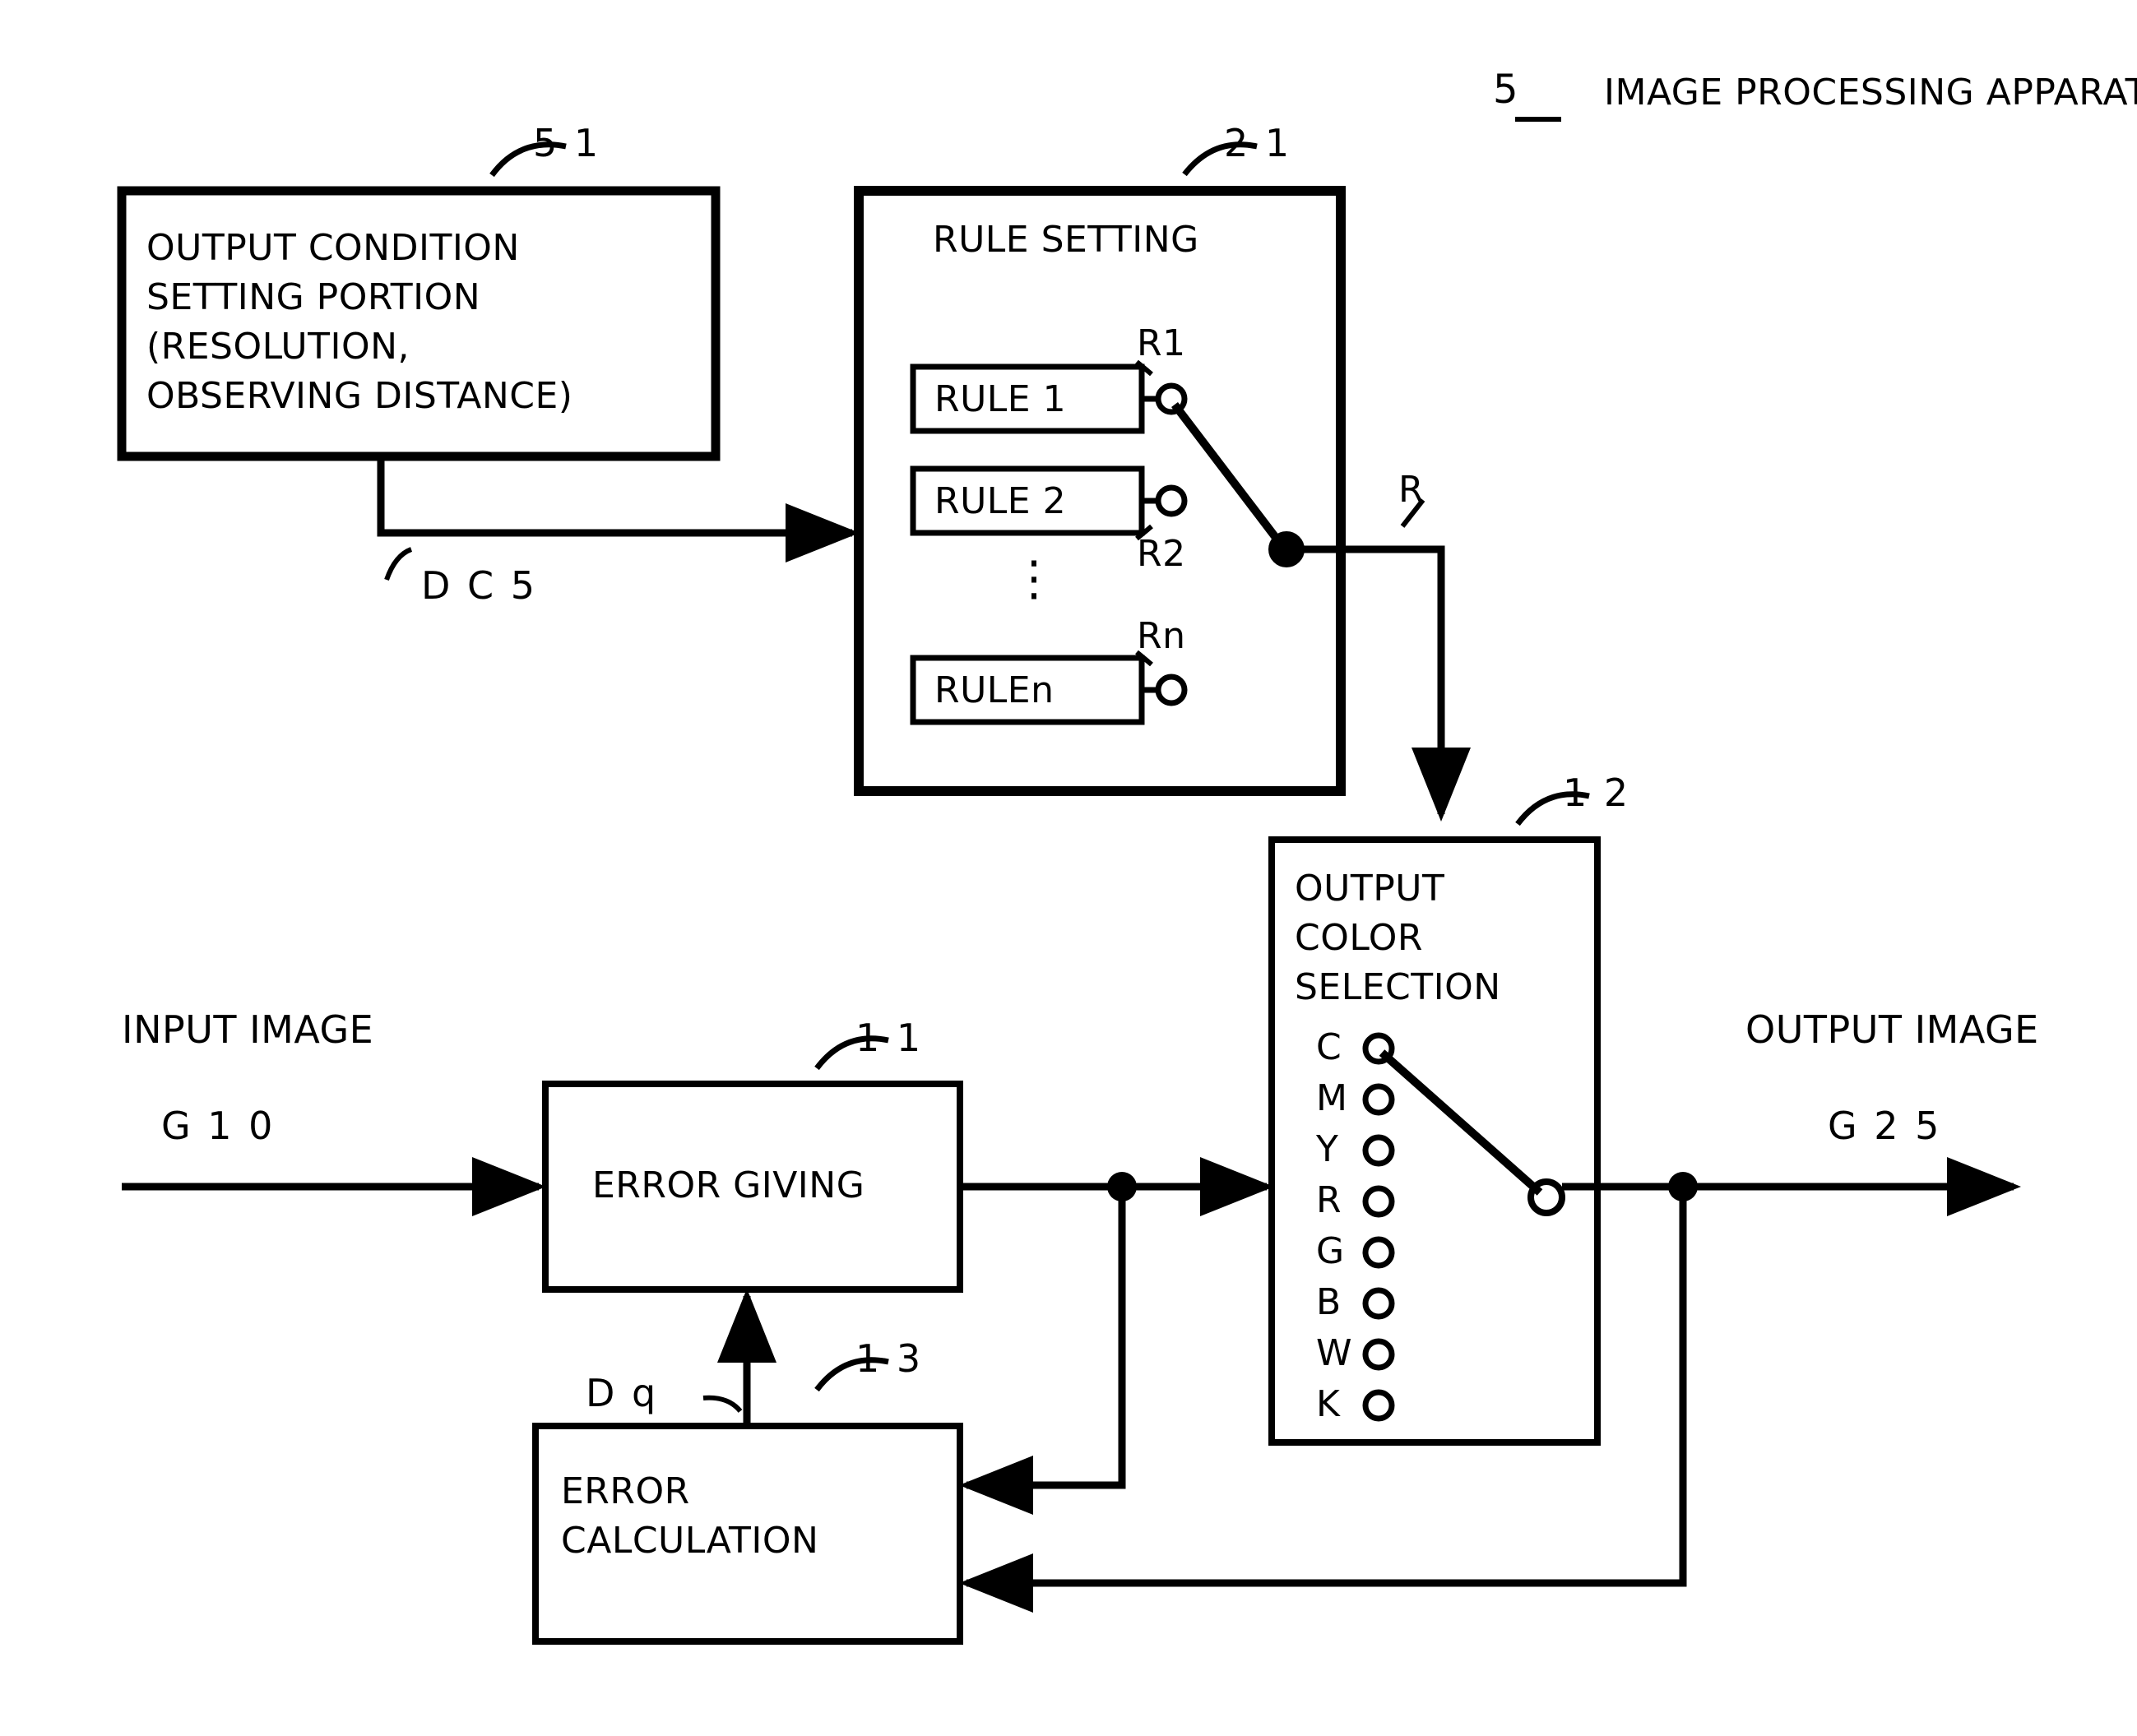  I want to click on output-condition-line2: SETTING PORTION, so click(313, 297).